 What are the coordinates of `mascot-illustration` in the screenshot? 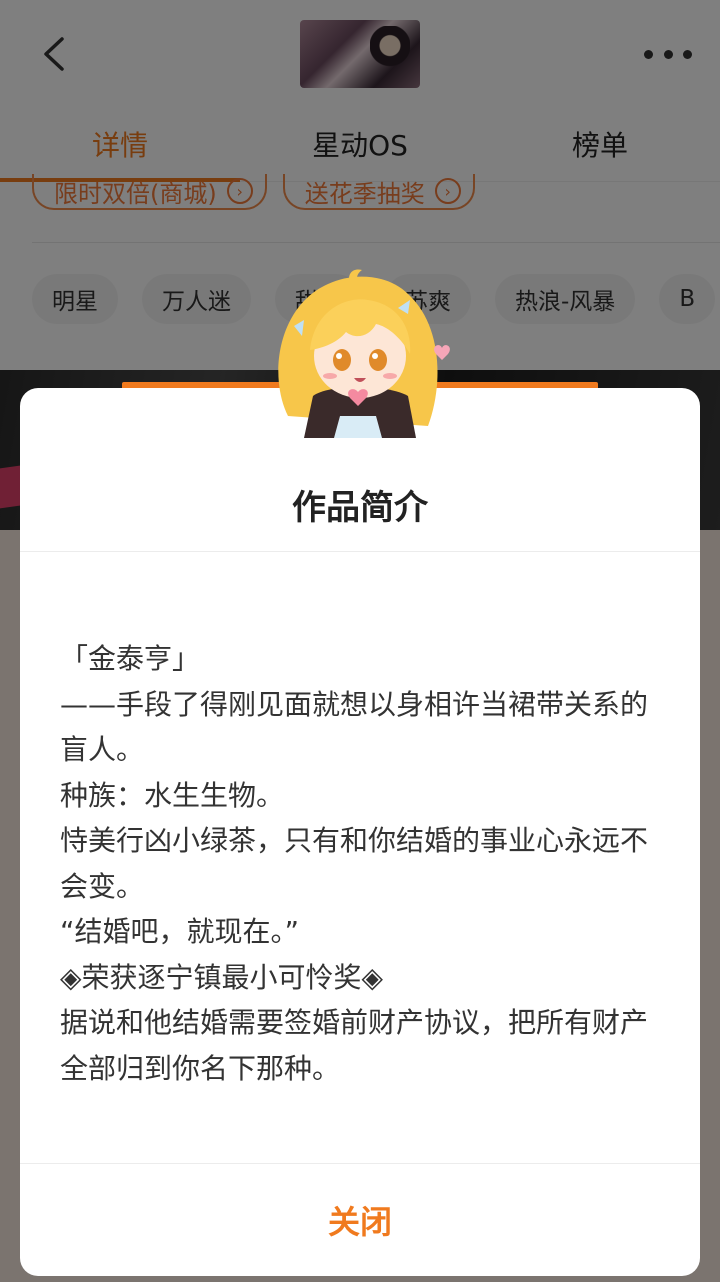 It's located at (364, 353).